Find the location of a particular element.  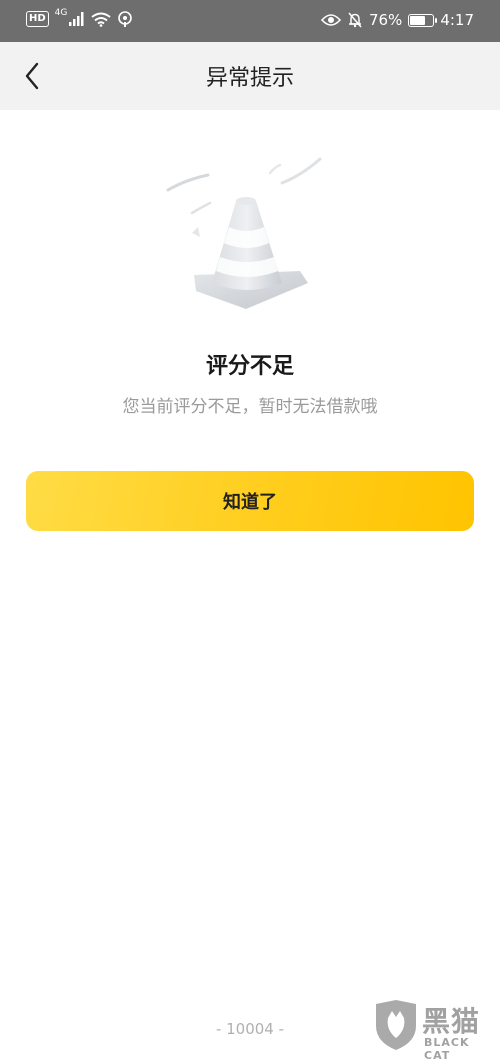

got-it-button: 知道了 is located at coordinates (250, 501).